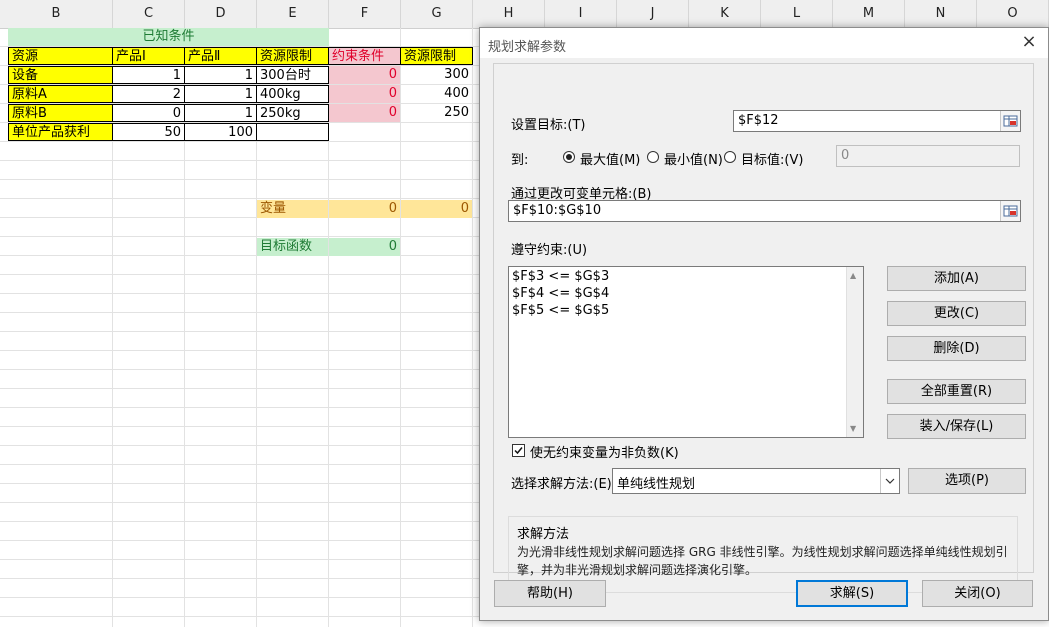 The width and height of the screenshot is (1049, 627). What do you see at coordinates (756, 481) in the screenshot?
I see `method-select: 单纯线性规划` at bounding box center [756, 481].